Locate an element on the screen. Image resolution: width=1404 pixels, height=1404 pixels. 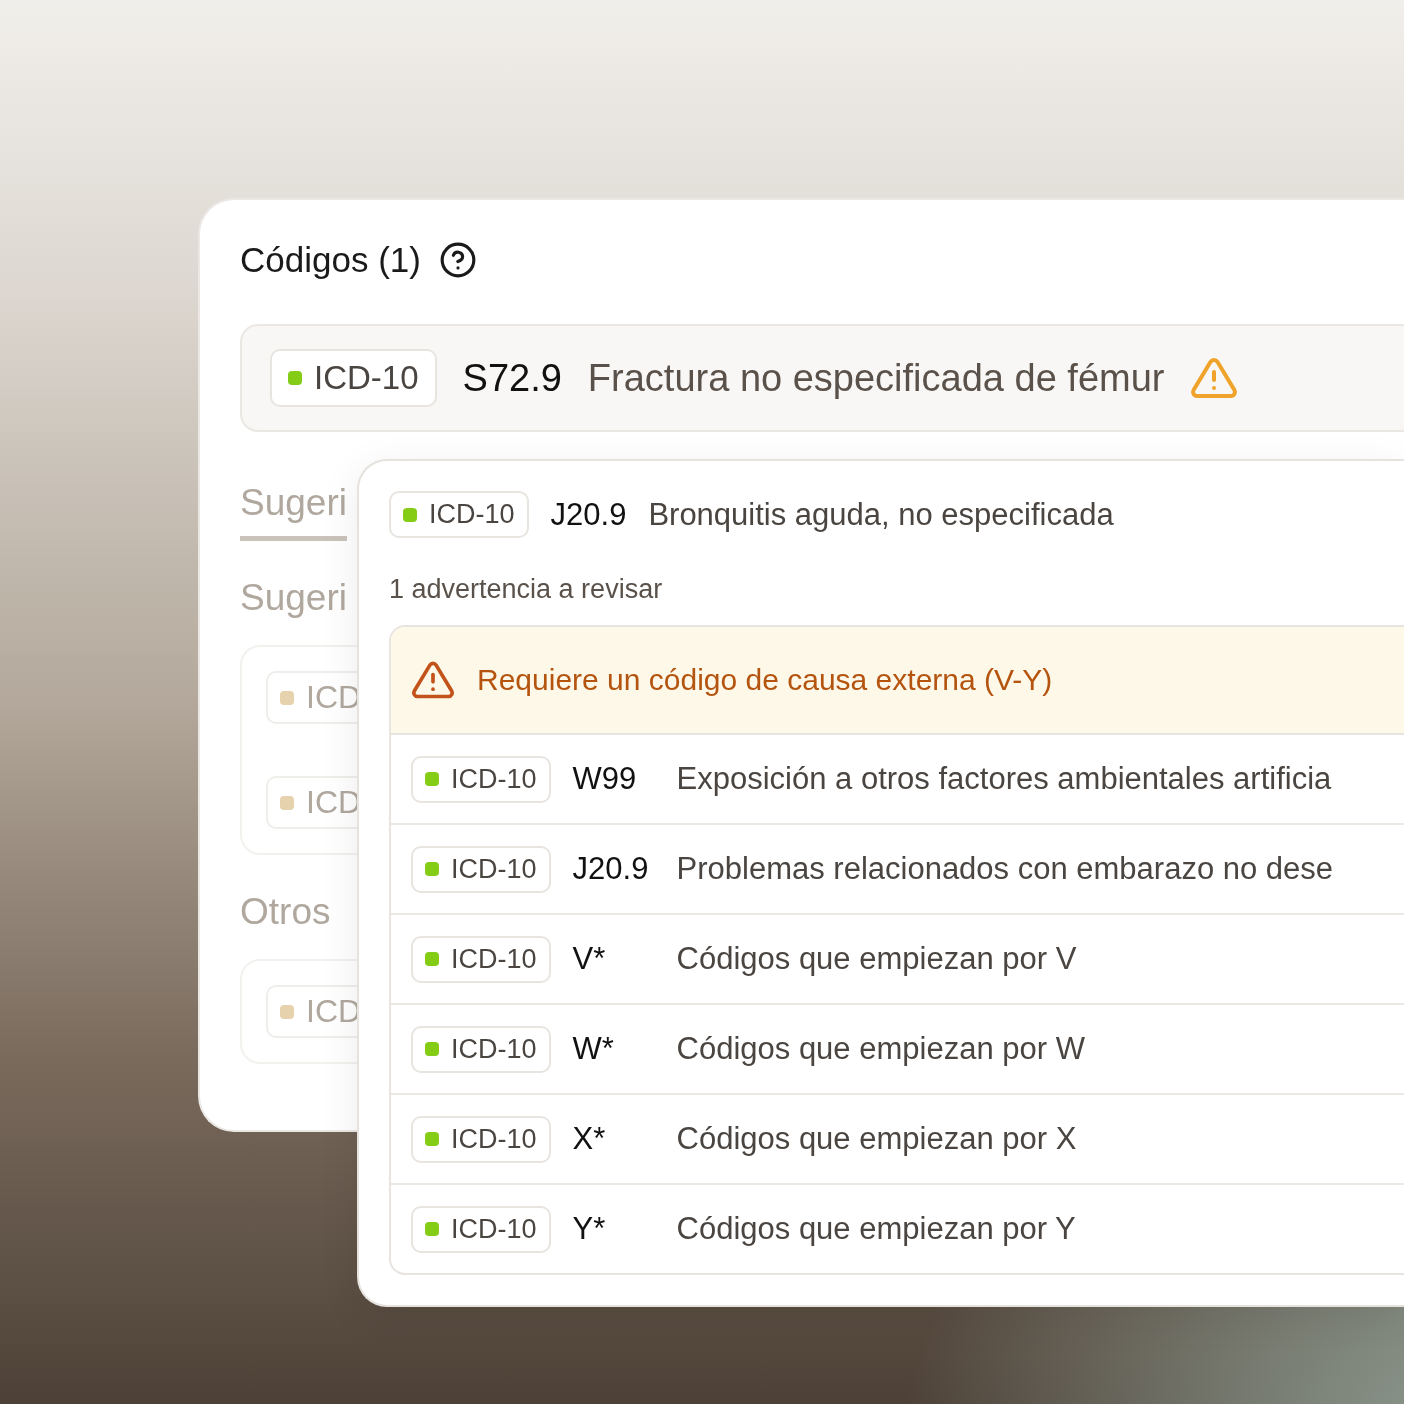
code-option: ICD-10 W99 Exposición a otros factores ambientales artificia is located at coordinates (897, 780).